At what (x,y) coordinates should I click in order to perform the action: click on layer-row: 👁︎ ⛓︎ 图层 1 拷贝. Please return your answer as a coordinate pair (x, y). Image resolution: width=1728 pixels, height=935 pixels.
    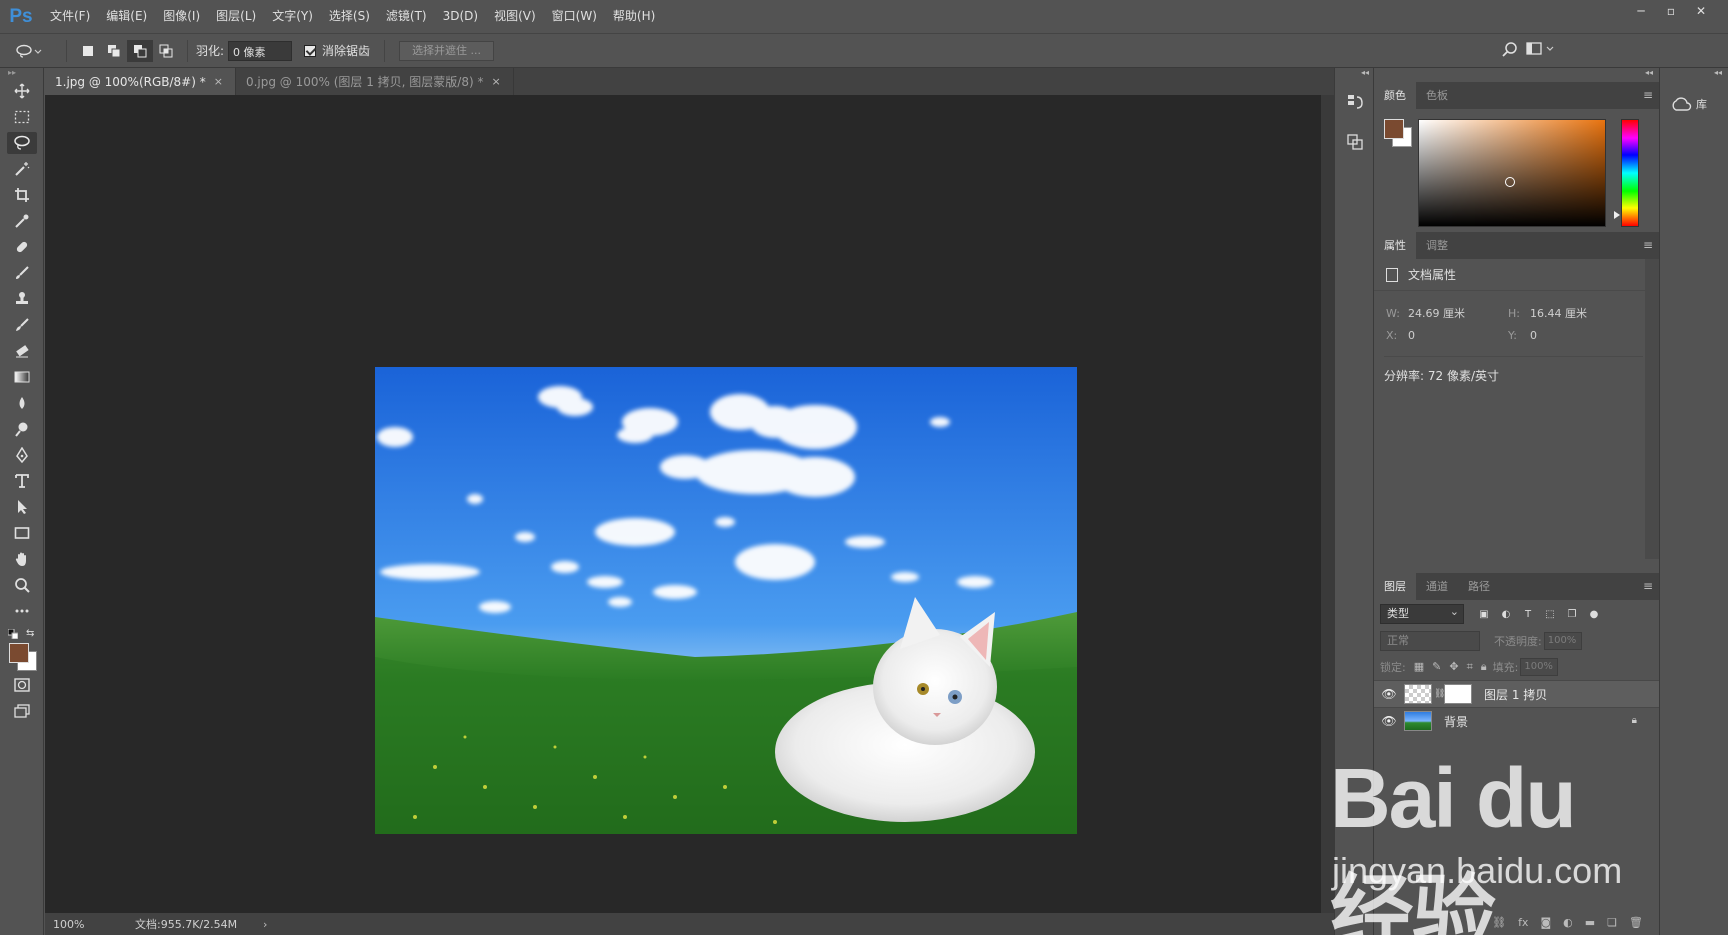
    Looking at the image, I should click on (1516, 693).